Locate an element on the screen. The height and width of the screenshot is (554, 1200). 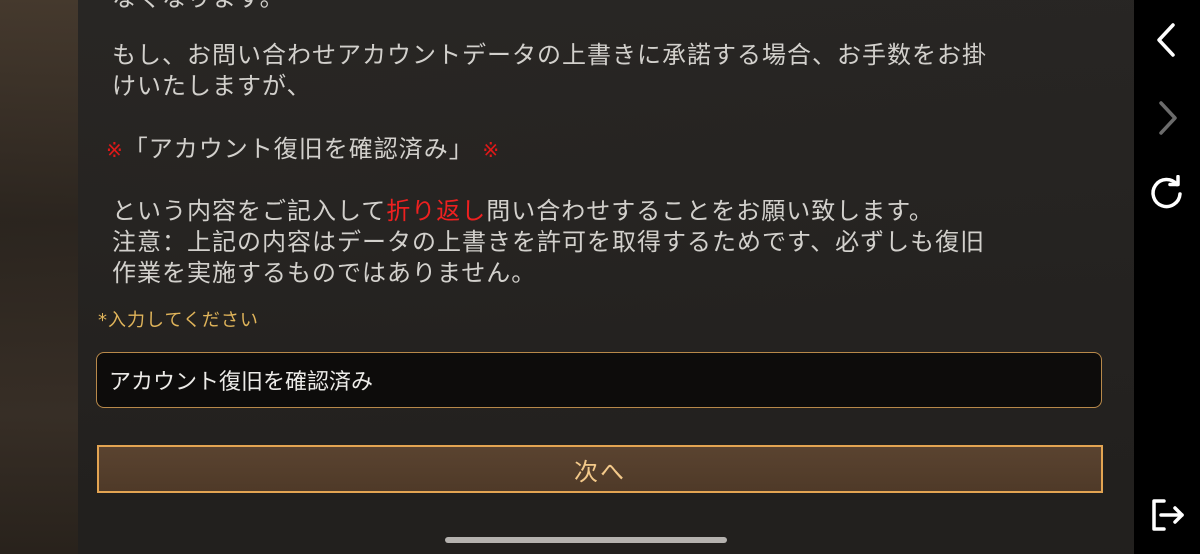
home-indicator is located at coordinates (586, 540).